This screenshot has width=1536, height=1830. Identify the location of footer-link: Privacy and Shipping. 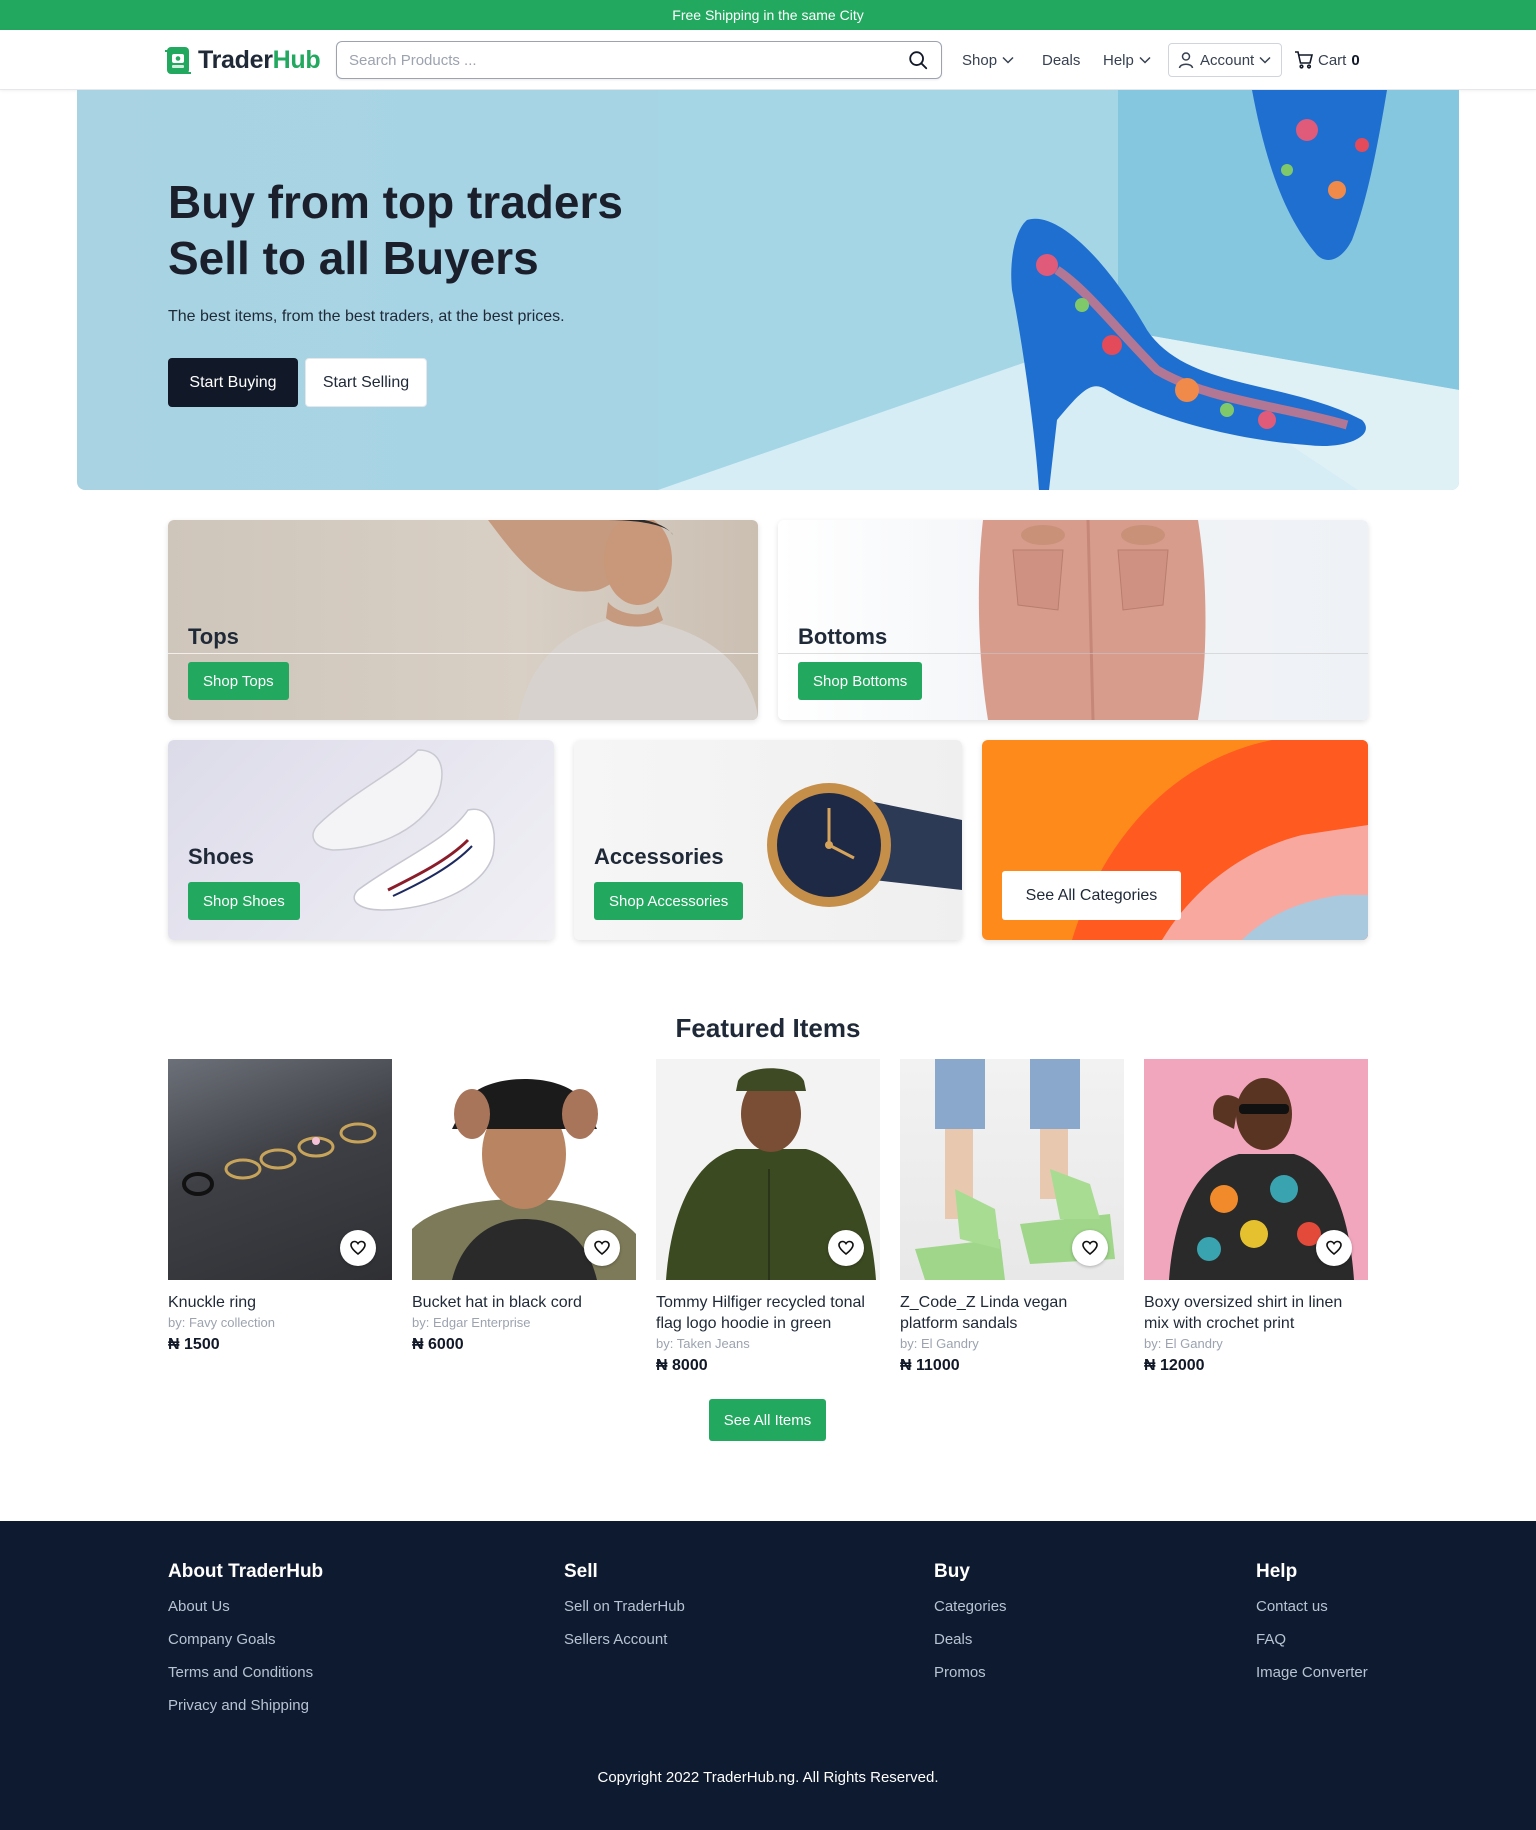
(245, 1705).